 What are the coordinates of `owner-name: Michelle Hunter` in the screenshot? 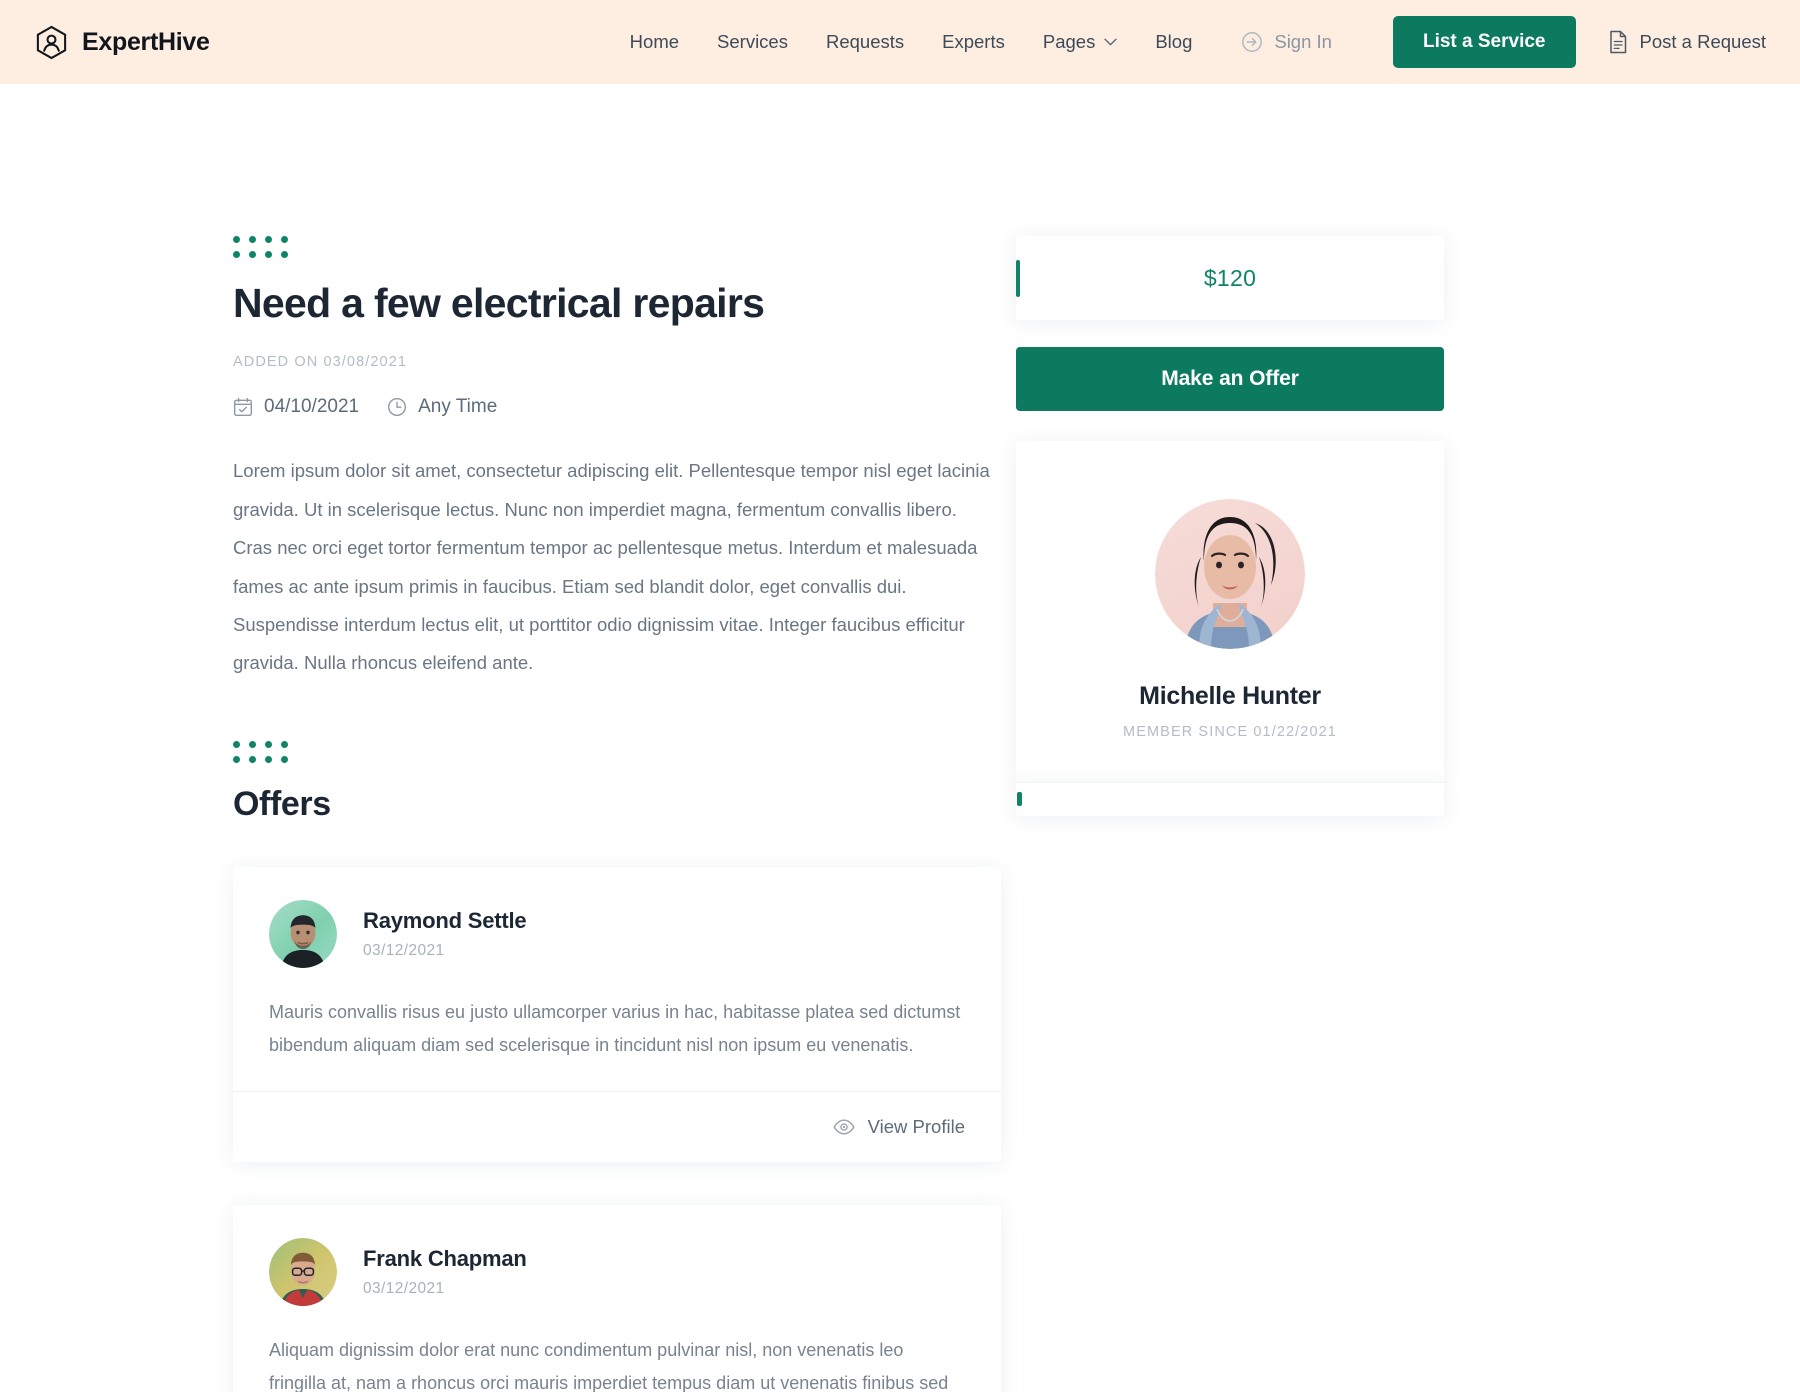 It's located at (1230, 696).